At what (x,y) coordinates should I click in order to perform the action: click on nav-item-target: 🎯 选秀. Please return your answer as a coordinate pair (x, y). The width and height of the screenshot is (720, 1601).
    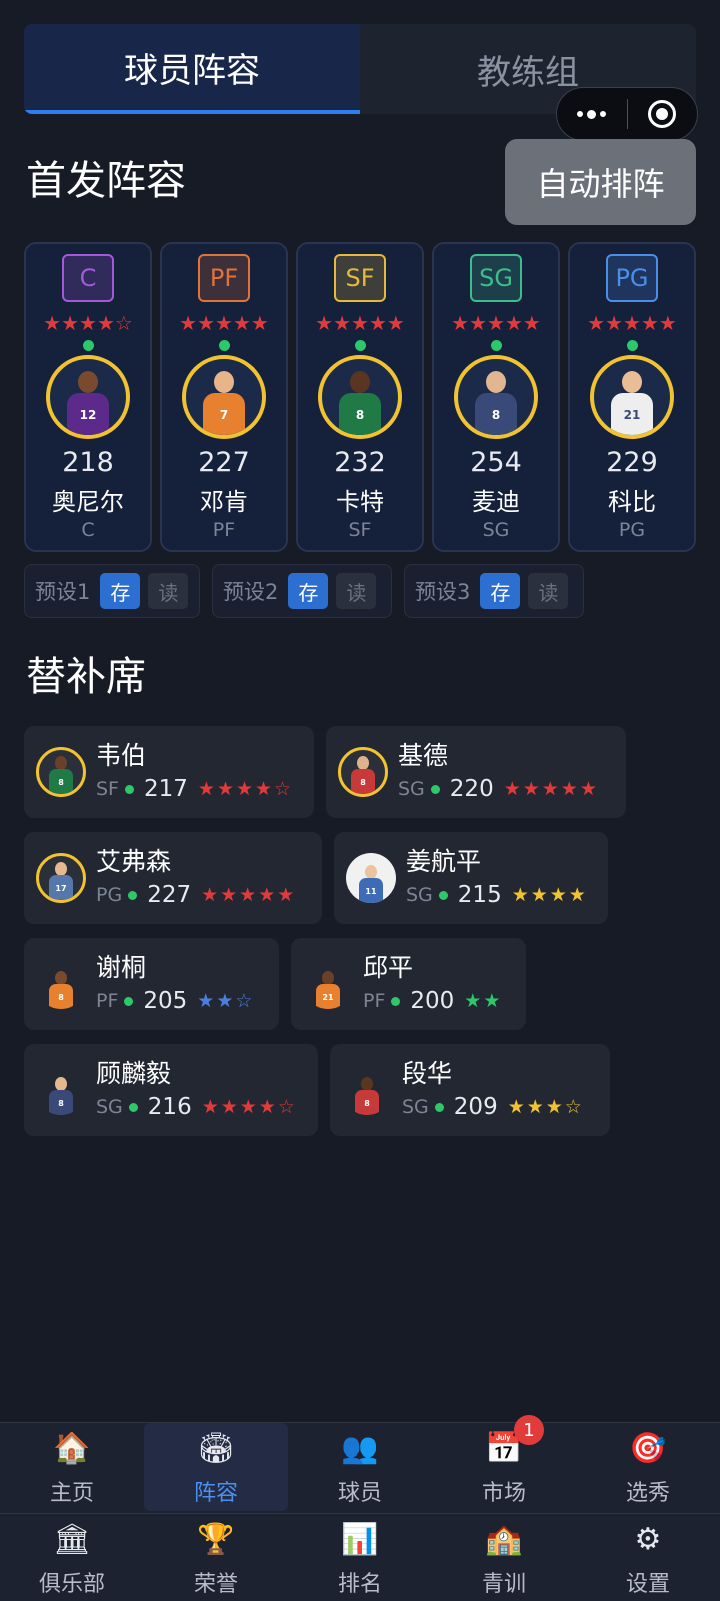
    Looking at the image, I should click on (648, 1467).